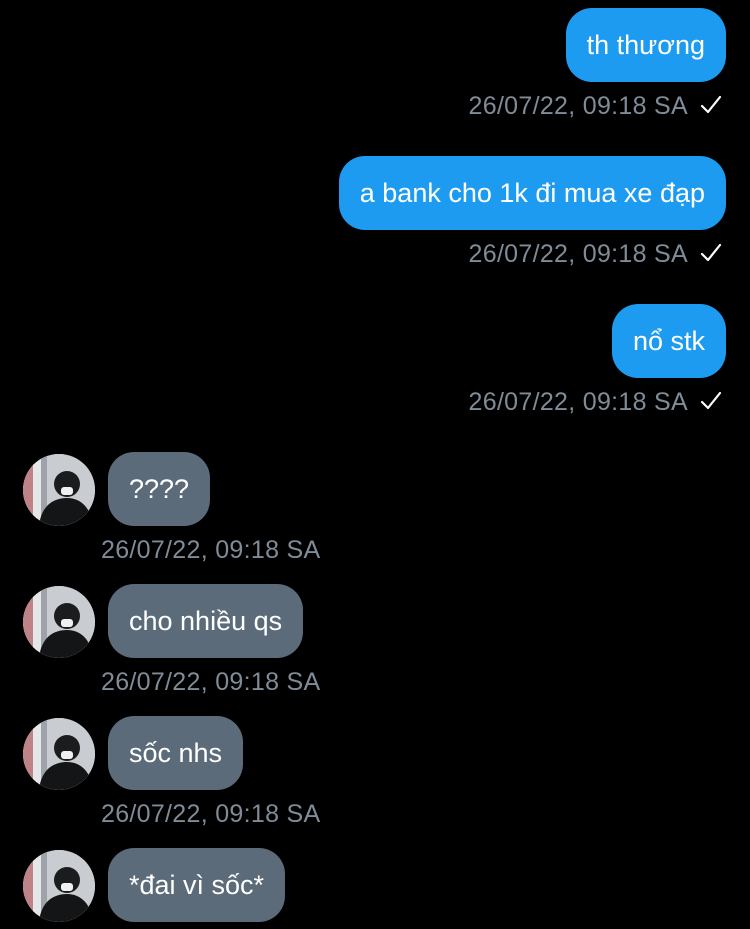  I want to click on message-text: ????, so click(159, 489).